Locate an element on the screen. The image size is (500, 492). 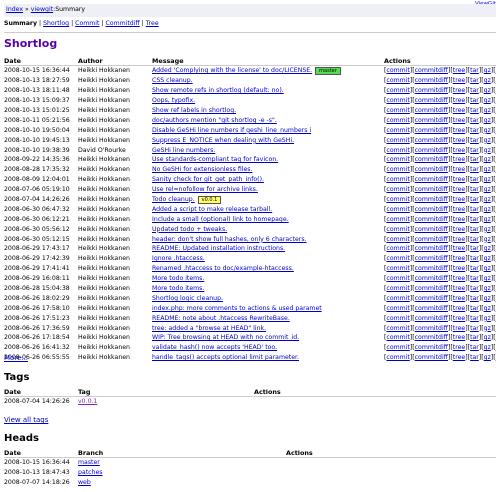
branch-link: master is located at coordinates (89, 462).